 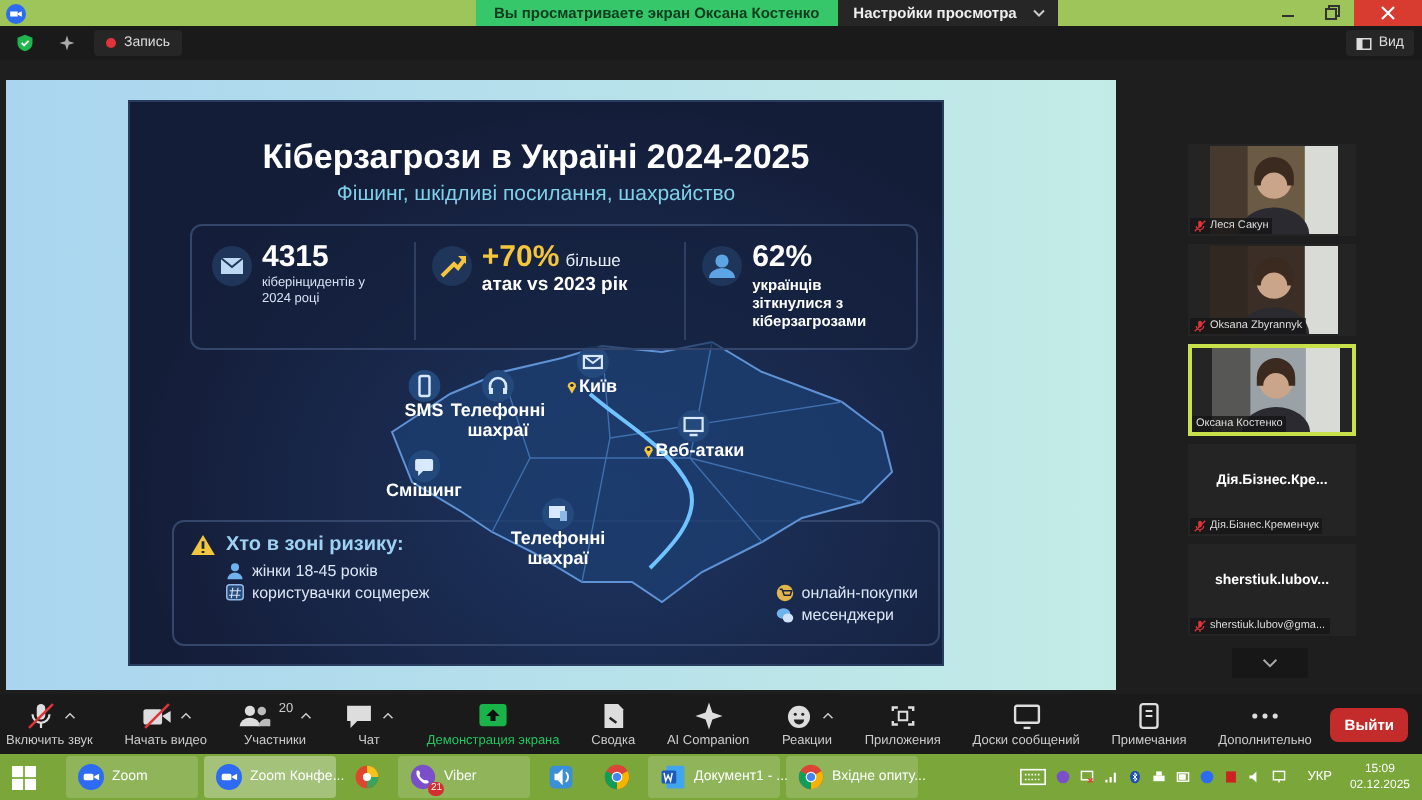 I want to click on sparkle-icon, so click(x=708, y=715).